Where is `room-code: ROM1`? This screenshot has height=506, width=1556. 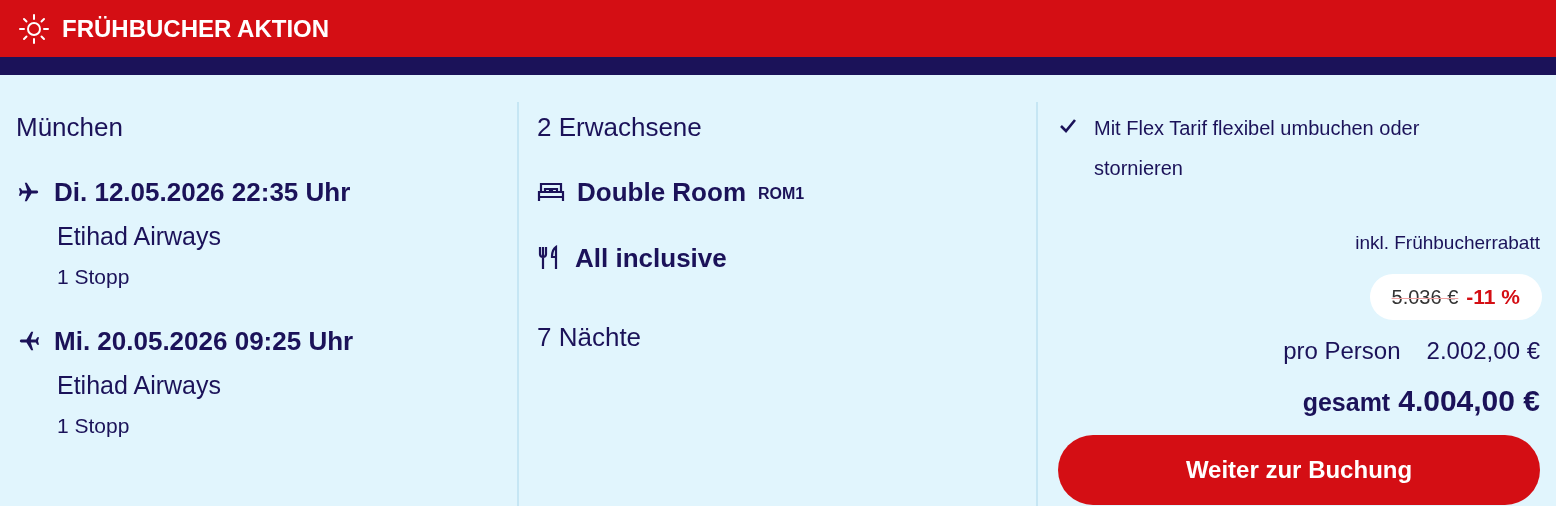 room-code: ROM1 is located at coordinates (781, 194).